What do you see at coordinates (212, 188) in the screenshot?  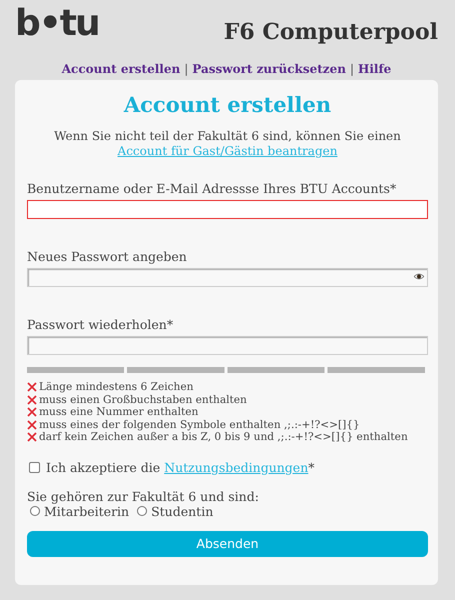 I see `field-label: Benutzername oder E-Mail Adressse Ihres BTU Accounts*` at bounding box center [212, 188].